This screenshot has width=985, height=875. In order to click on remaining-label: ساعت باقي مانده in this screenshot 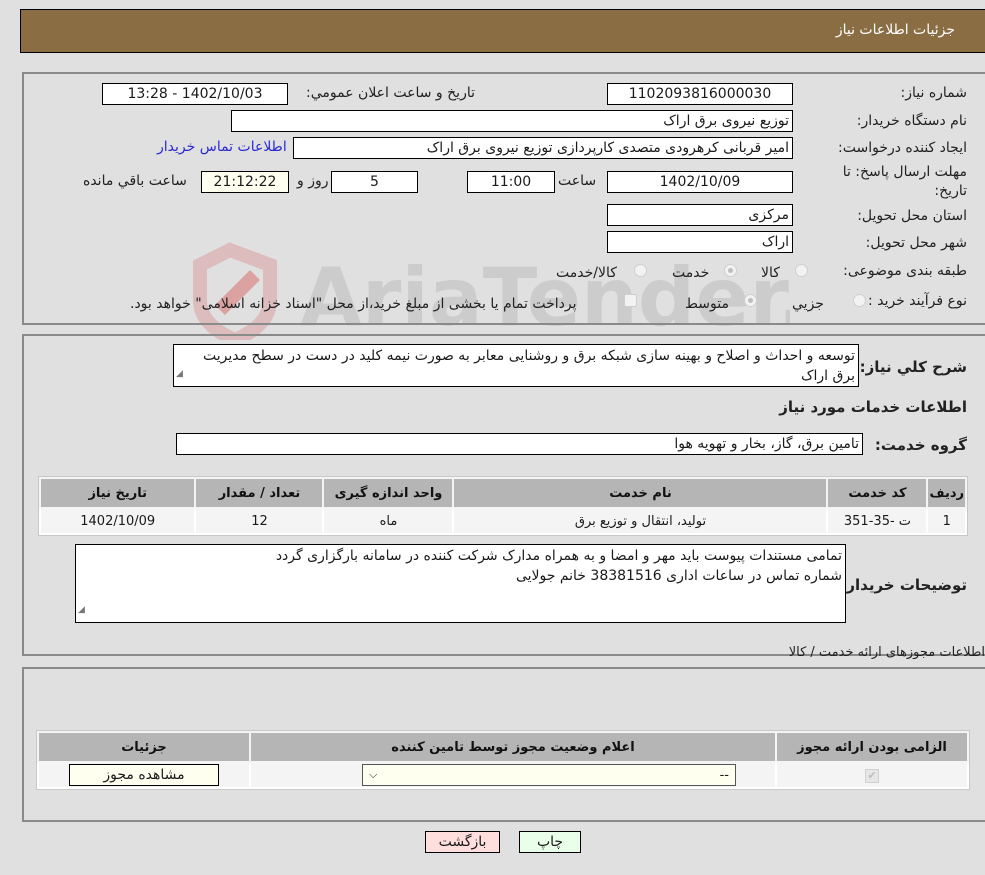, I will do `click(135, 181)`.